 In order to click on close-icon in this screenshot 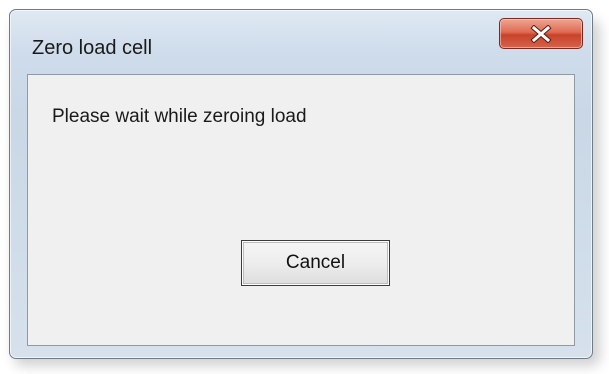, I will do `click(541, 34)`.